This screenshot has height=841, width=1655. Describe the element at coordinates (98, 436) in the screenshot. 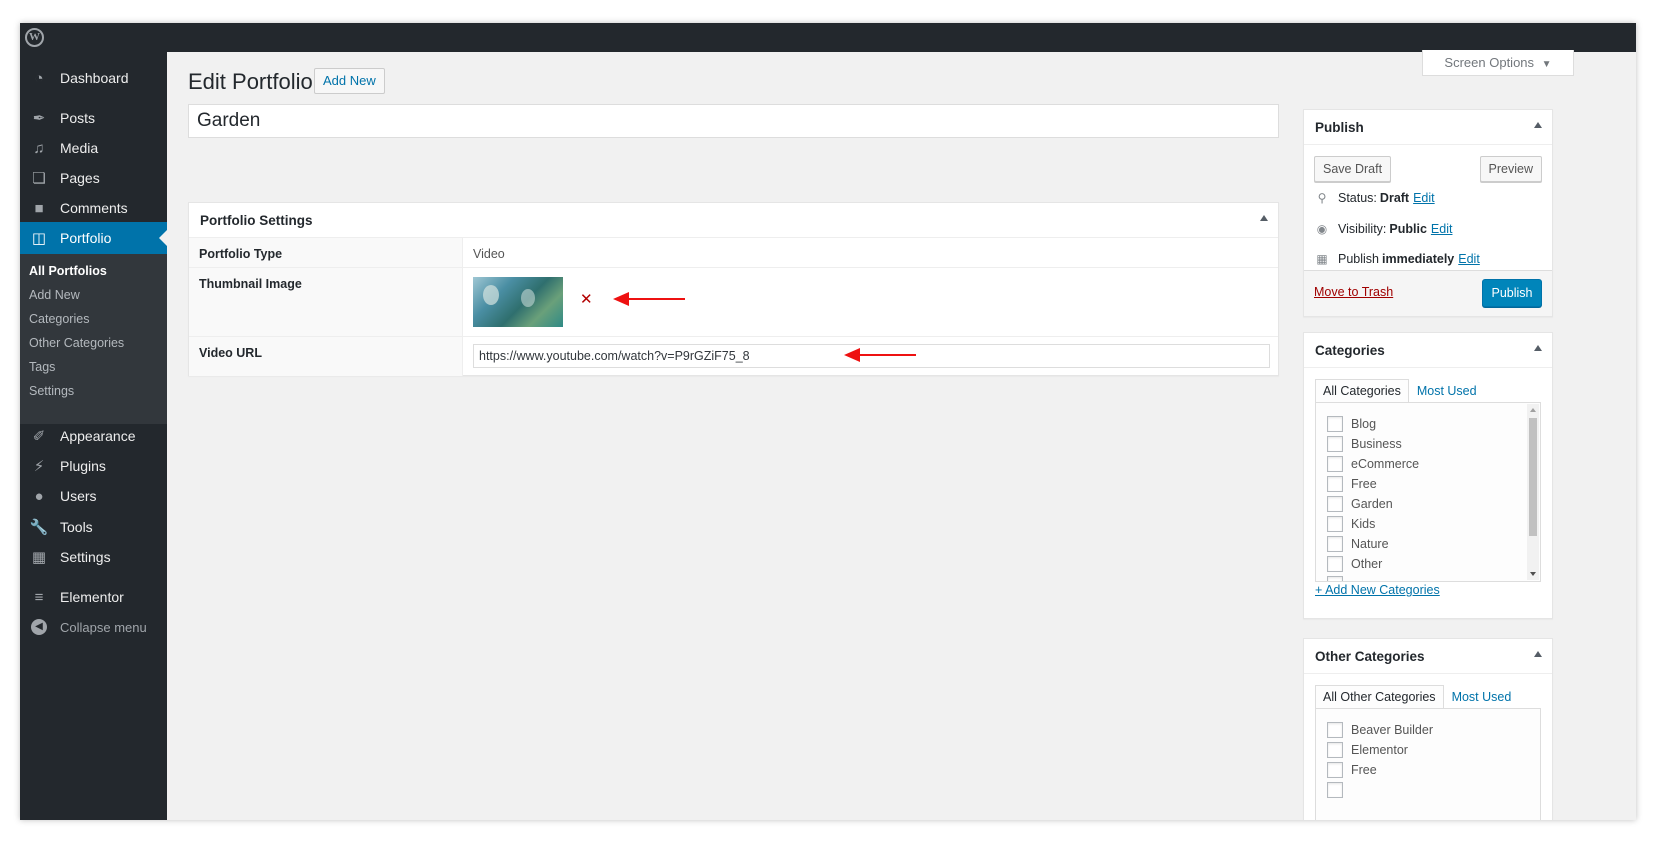

I see `menu-label: Appearance` at that location.